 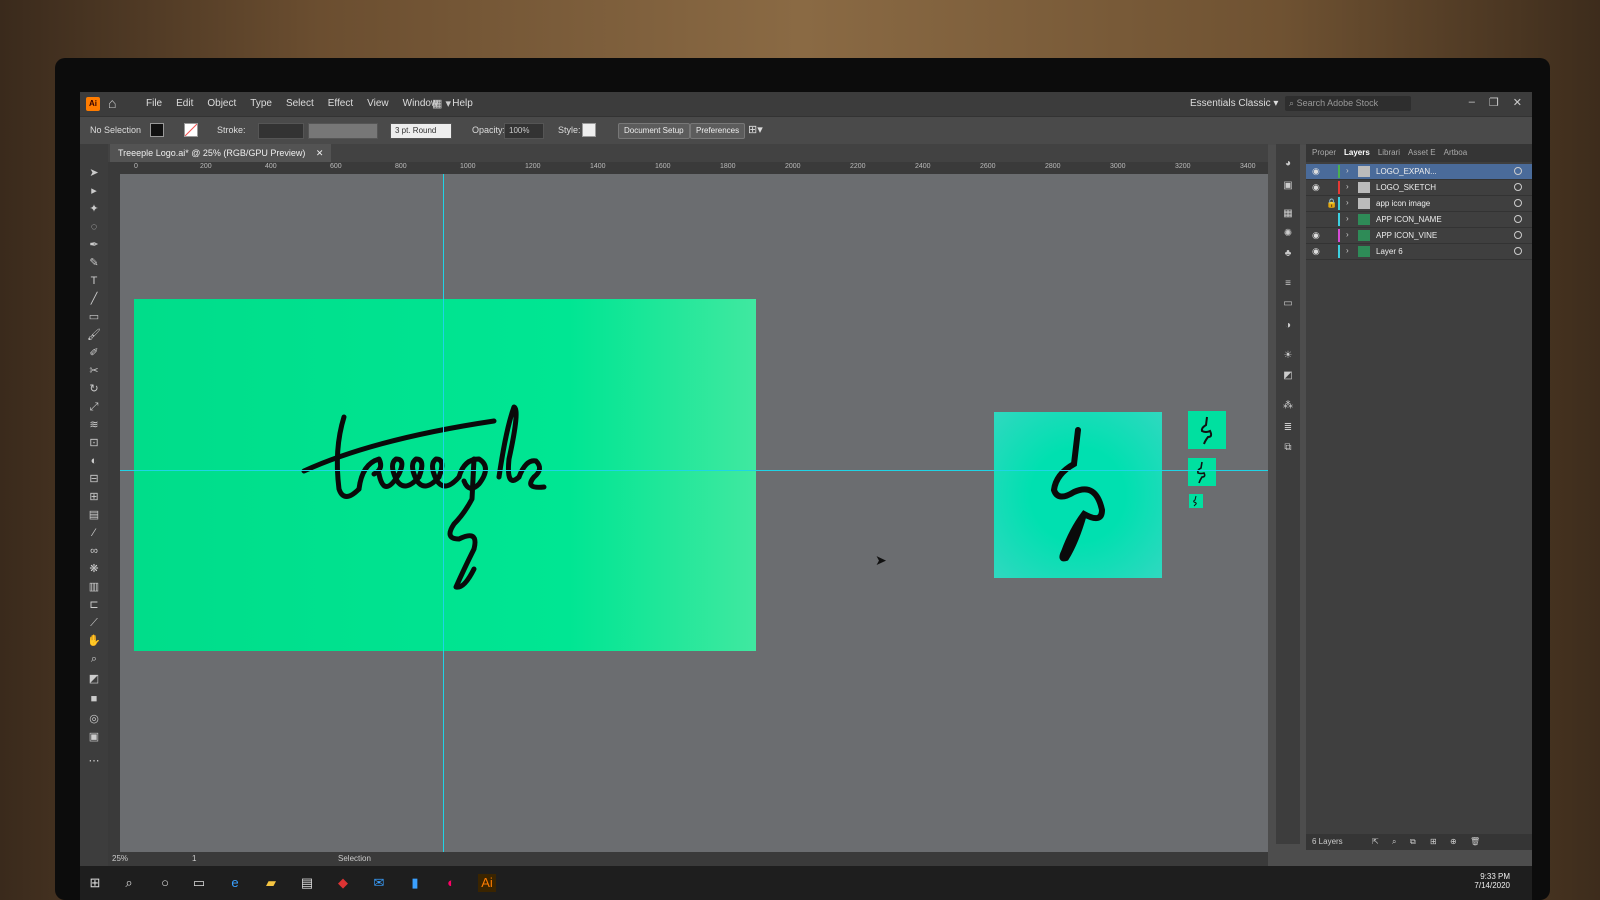 What do you see at coordinates (94, 371) in the screenshot?
I see `scissors-tool-icon: ✂` at bounding box center [94, 371].